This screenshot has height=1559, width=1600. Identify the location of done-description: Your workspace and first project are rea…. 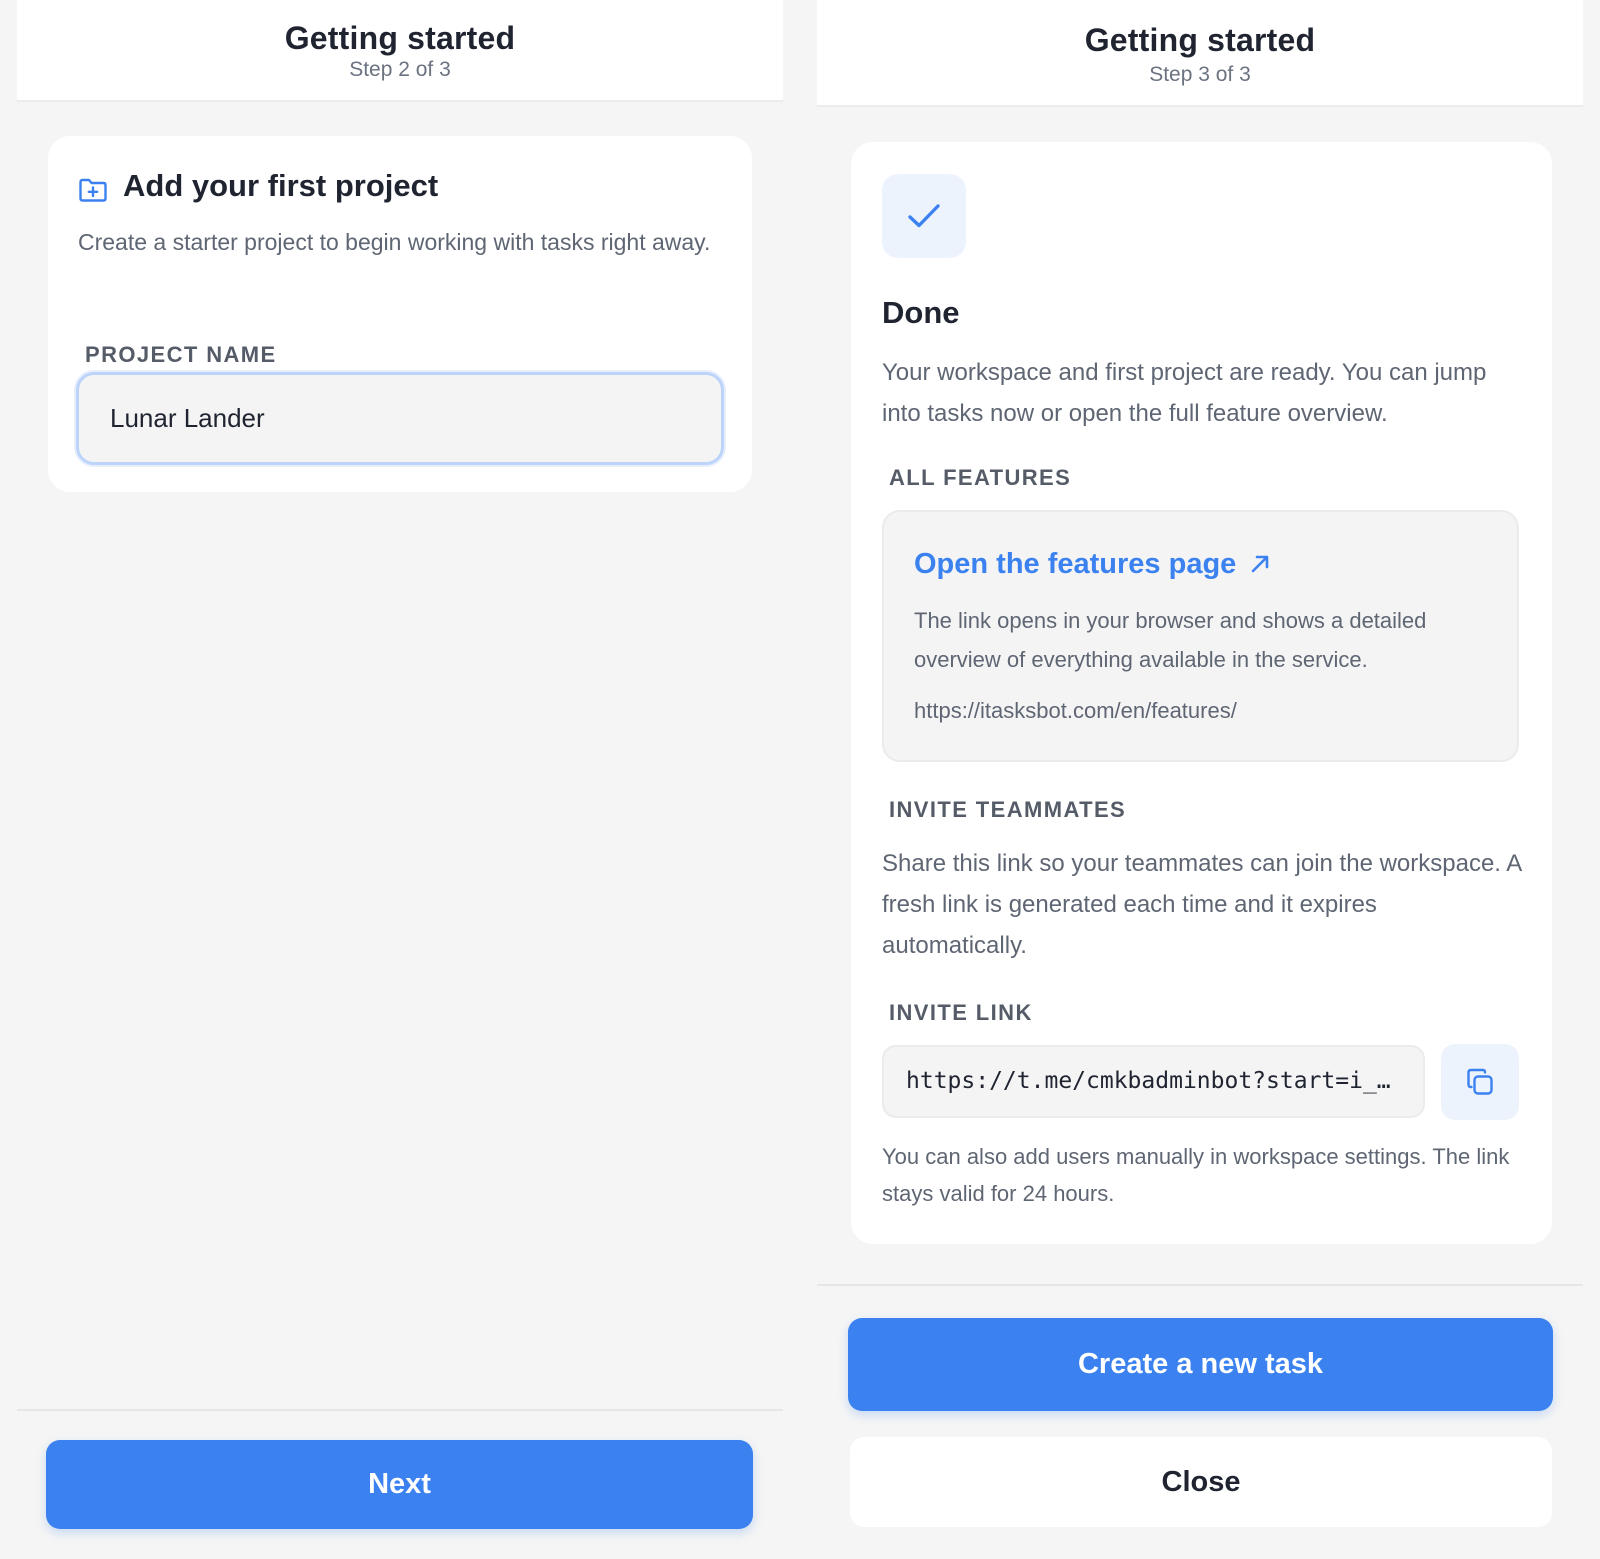
(1184, 393).